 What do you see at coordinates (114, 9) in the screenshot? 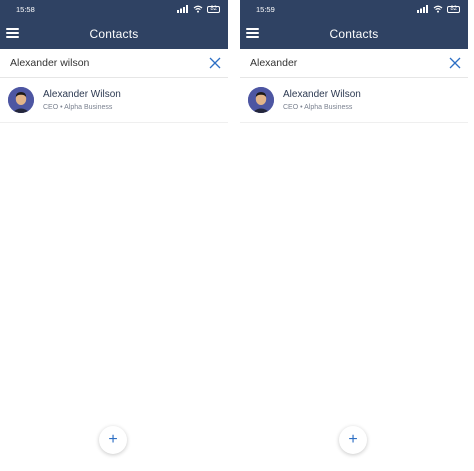
I see `status-bar: 15:58 82` at bounding box center [114, 9].